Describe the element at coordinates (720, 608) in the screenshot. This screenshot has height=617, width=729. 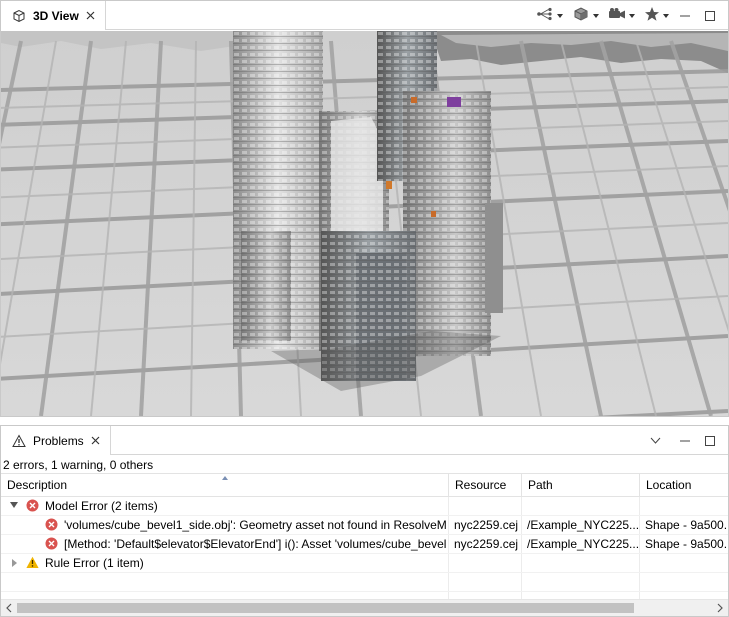
I see `scroll-right-icon` at that location.